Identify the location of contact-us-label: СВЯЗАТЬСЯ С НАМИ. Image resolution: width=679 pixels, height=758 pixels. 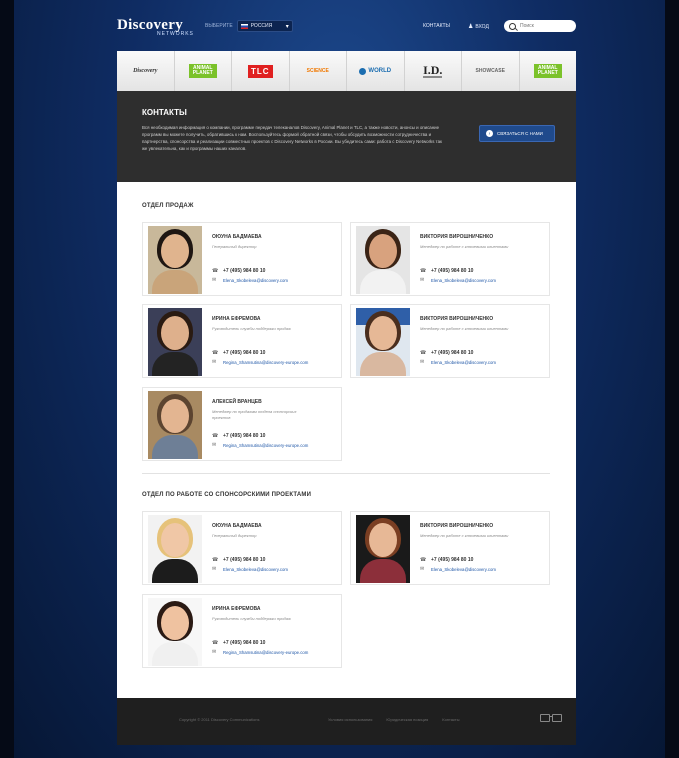
(520, 133).